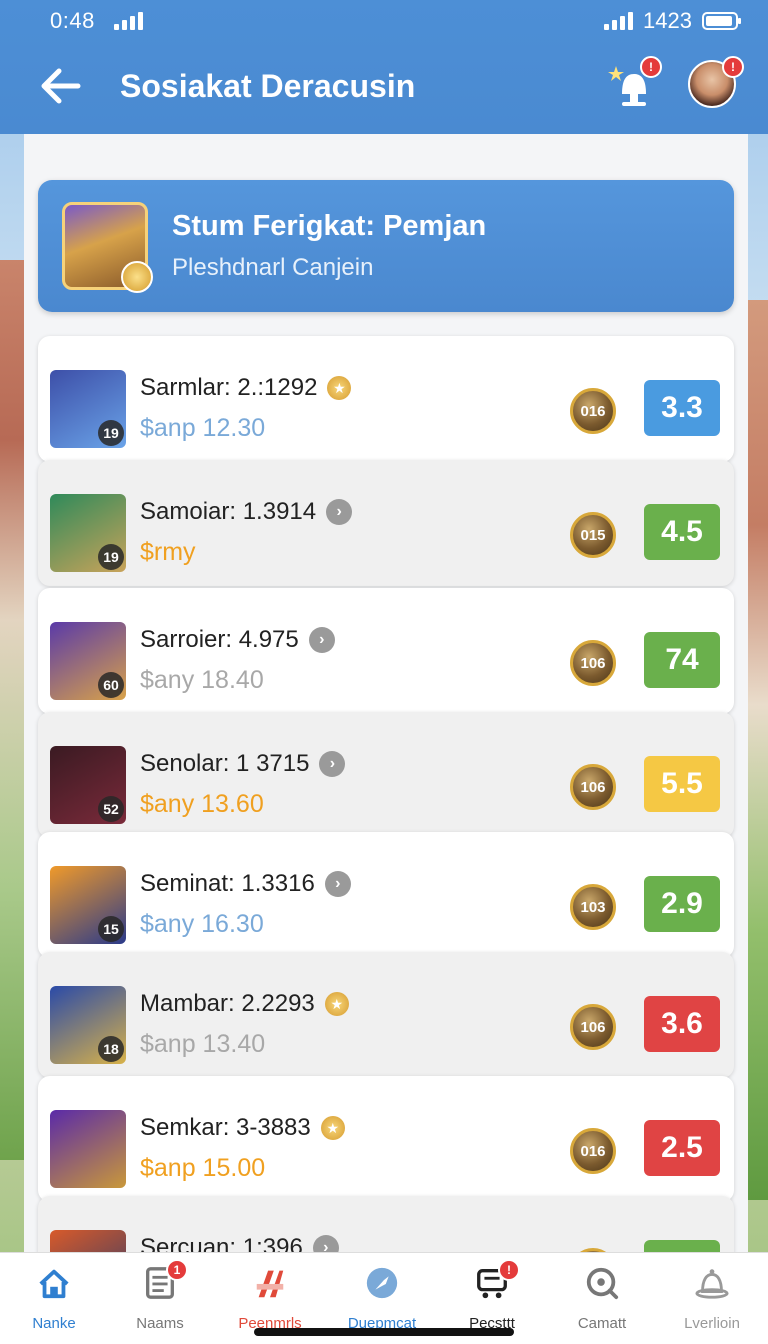 The height and width of the screenshot is (1344, 768). What do you see at coordinates (386, 1015) in the screenshot?
I see `list-item: 18 Mambar: 2.2293 ★ $anp 13.40 106 3.6` at bounding box center [386, 1015].